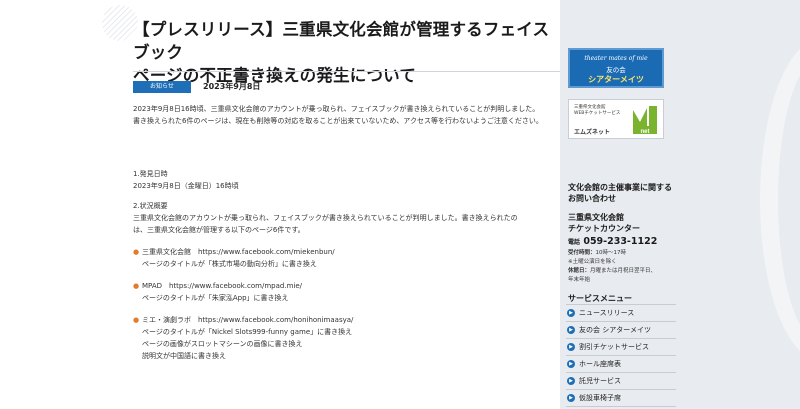  What do you see at coordinates (600, 381) in the screenshot?
I see `menu-item-label: 託児サービス` at bounding box center [600, 381].